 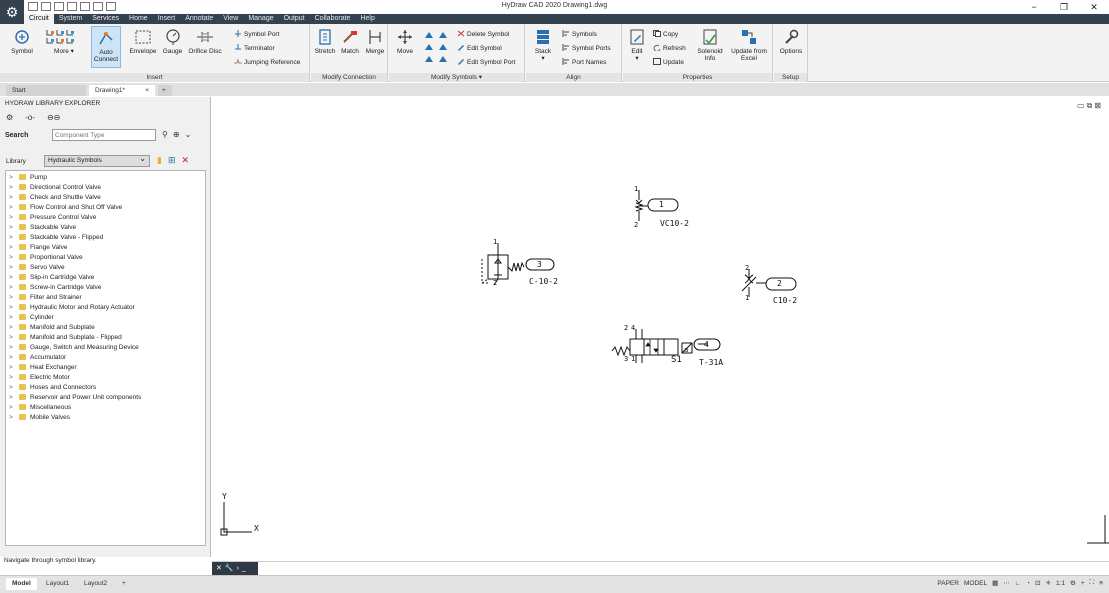 What do you see at coordinates (1028, 583) in the screenshot?
I see `polar-icon: ◔` at bounding box center [1028, 583].